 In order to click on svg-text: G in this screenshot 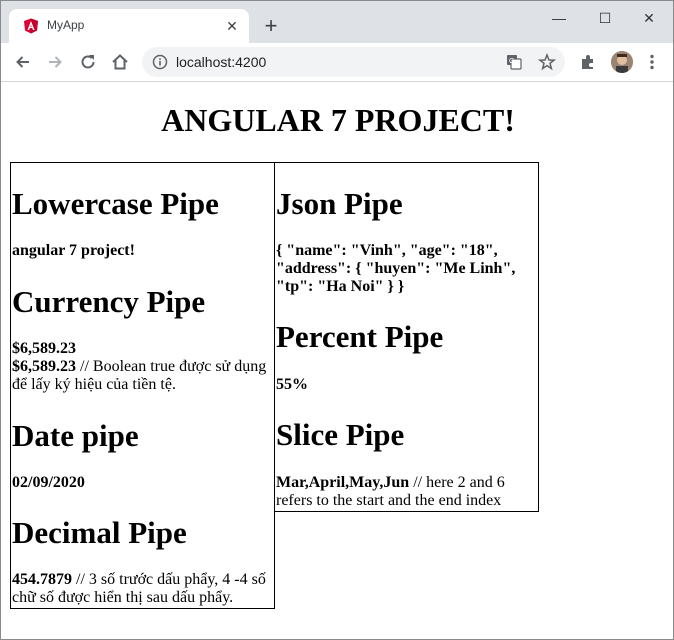, I will do `click(511, 61)`.